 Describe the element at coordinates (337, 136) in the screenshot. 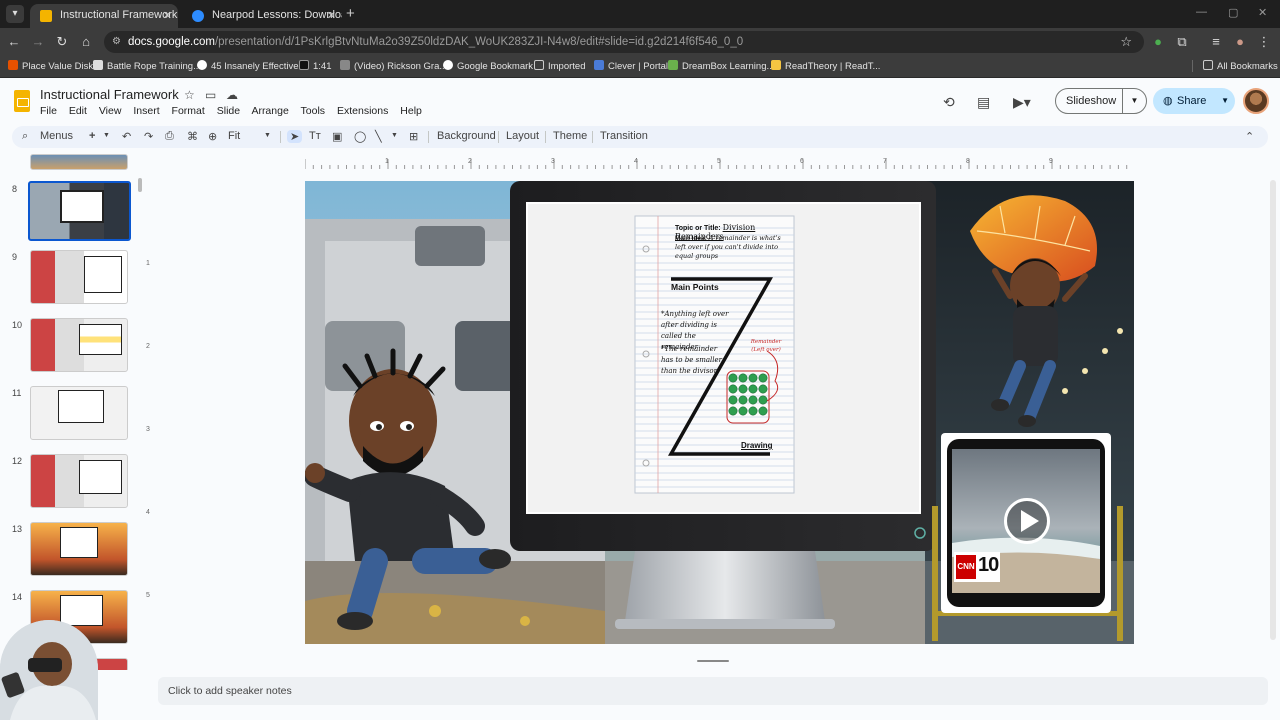

I see `insert-image-icon: ▣` at that location.